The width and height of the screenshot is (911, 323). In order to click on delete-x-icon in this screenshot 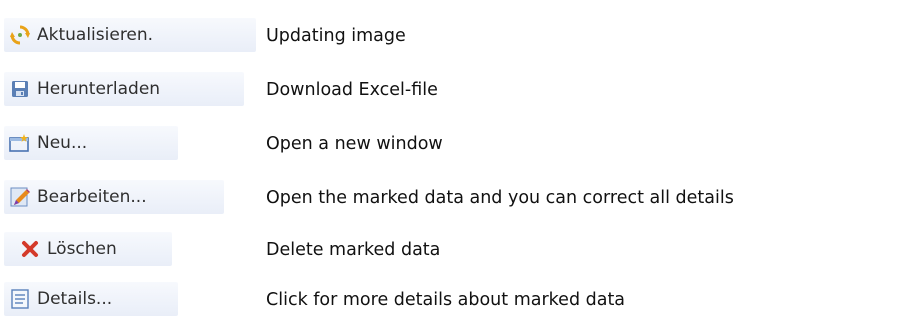, I will do `click(30, 249)`.